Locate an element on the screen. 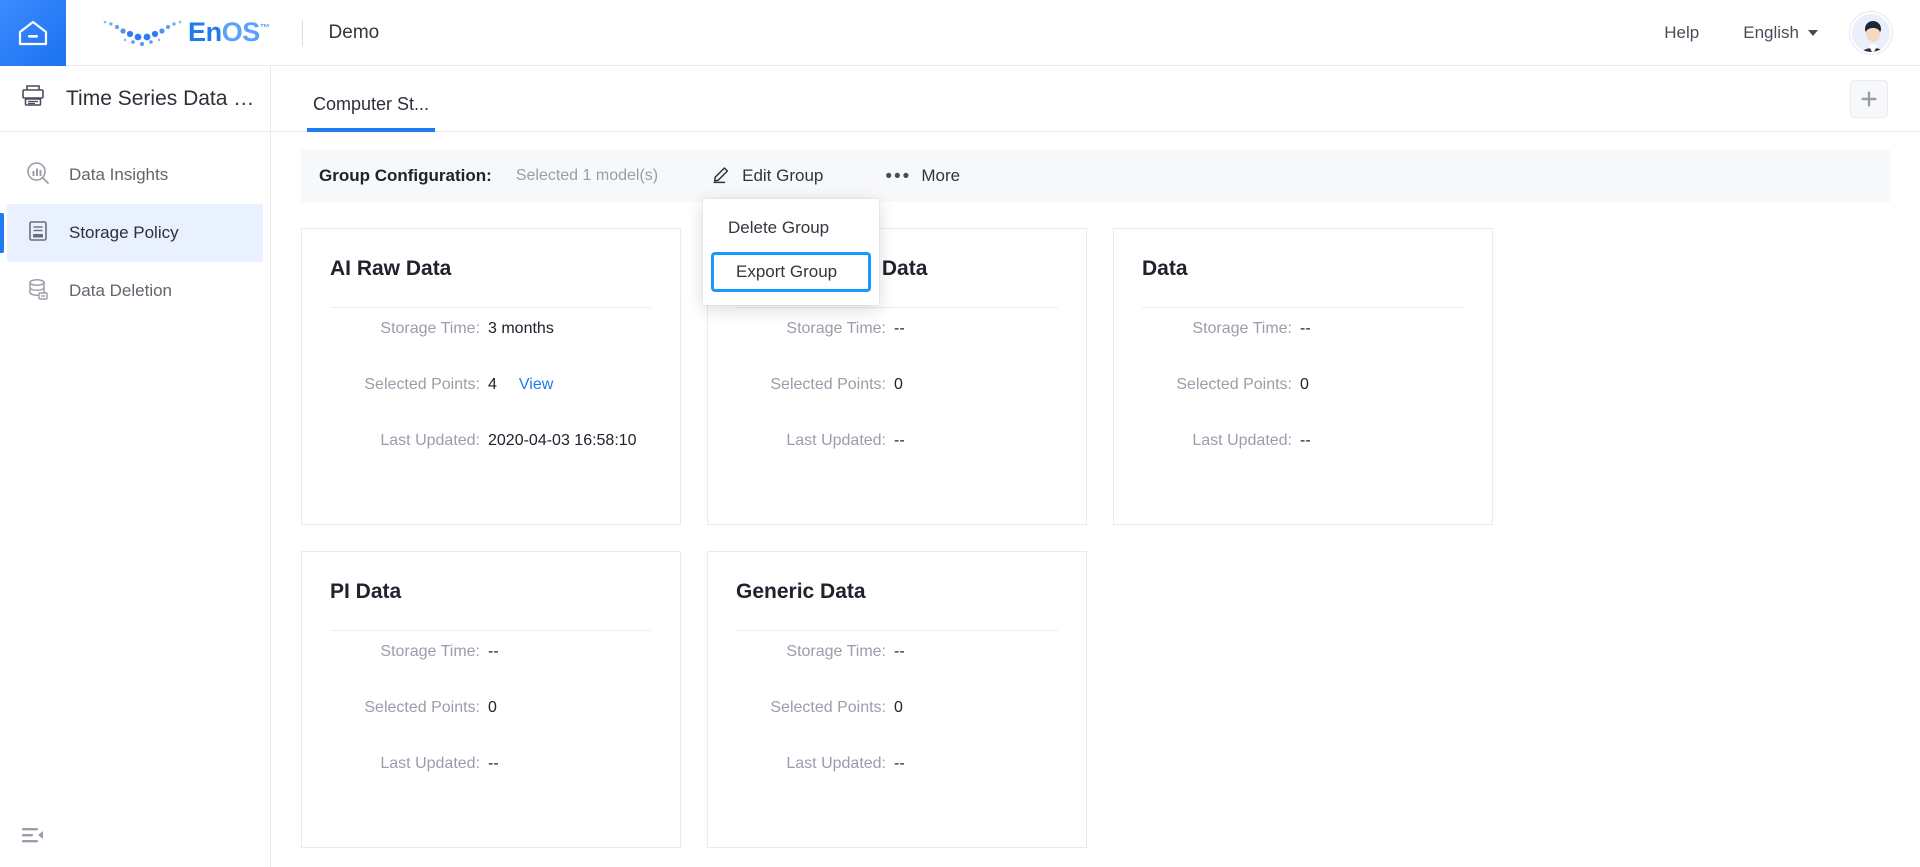 The height and width of the screenshot is (867, 1920). menu-item-label: Export Group is located at coordinates (787, 271).